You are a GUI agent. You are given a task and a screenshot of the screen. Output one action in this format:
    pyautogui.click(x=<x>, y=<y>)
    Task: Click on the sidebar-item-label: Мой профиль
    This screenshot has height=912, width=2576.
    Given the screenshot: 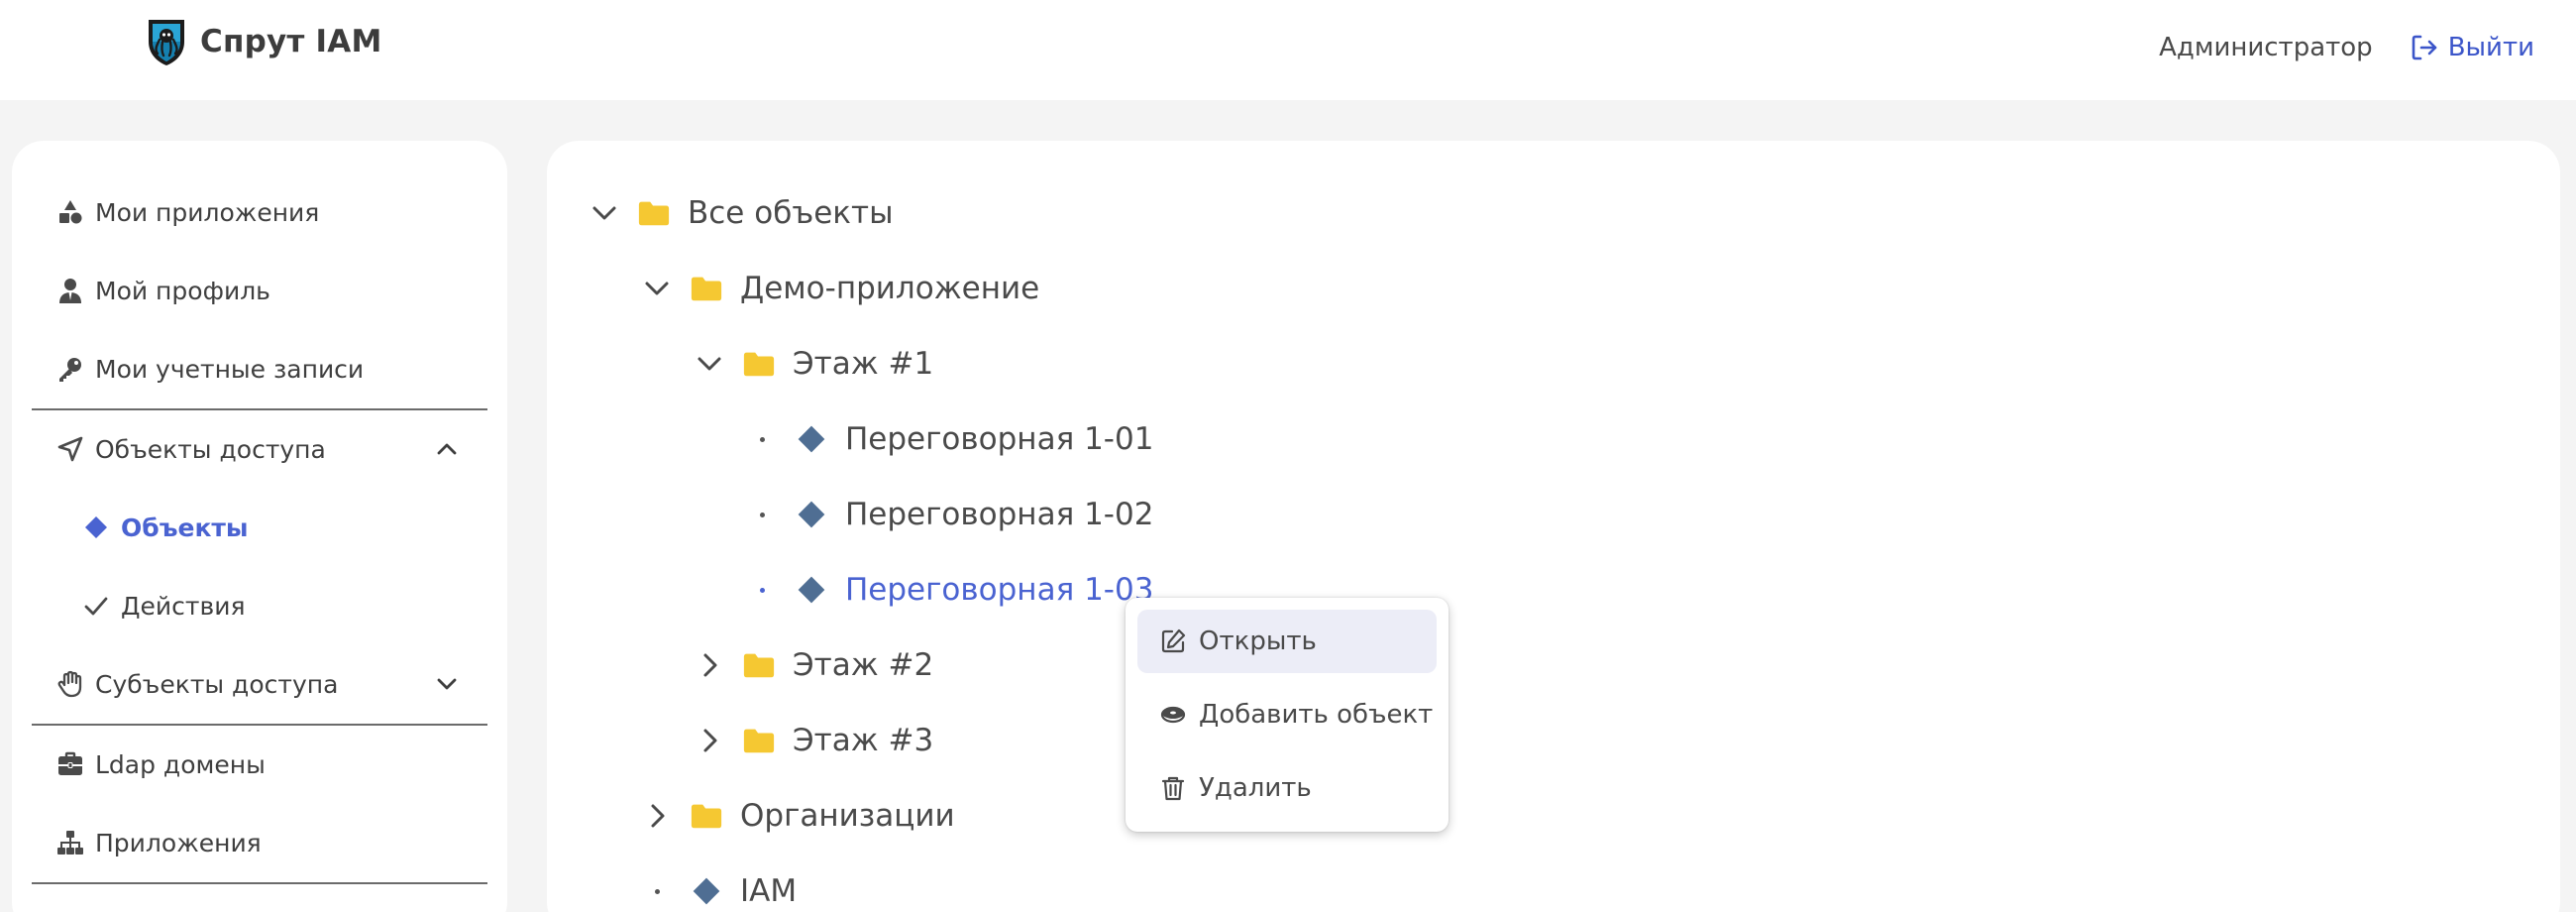 What is the action you would take?
    pyautogui.click(x=182, y=290)
    